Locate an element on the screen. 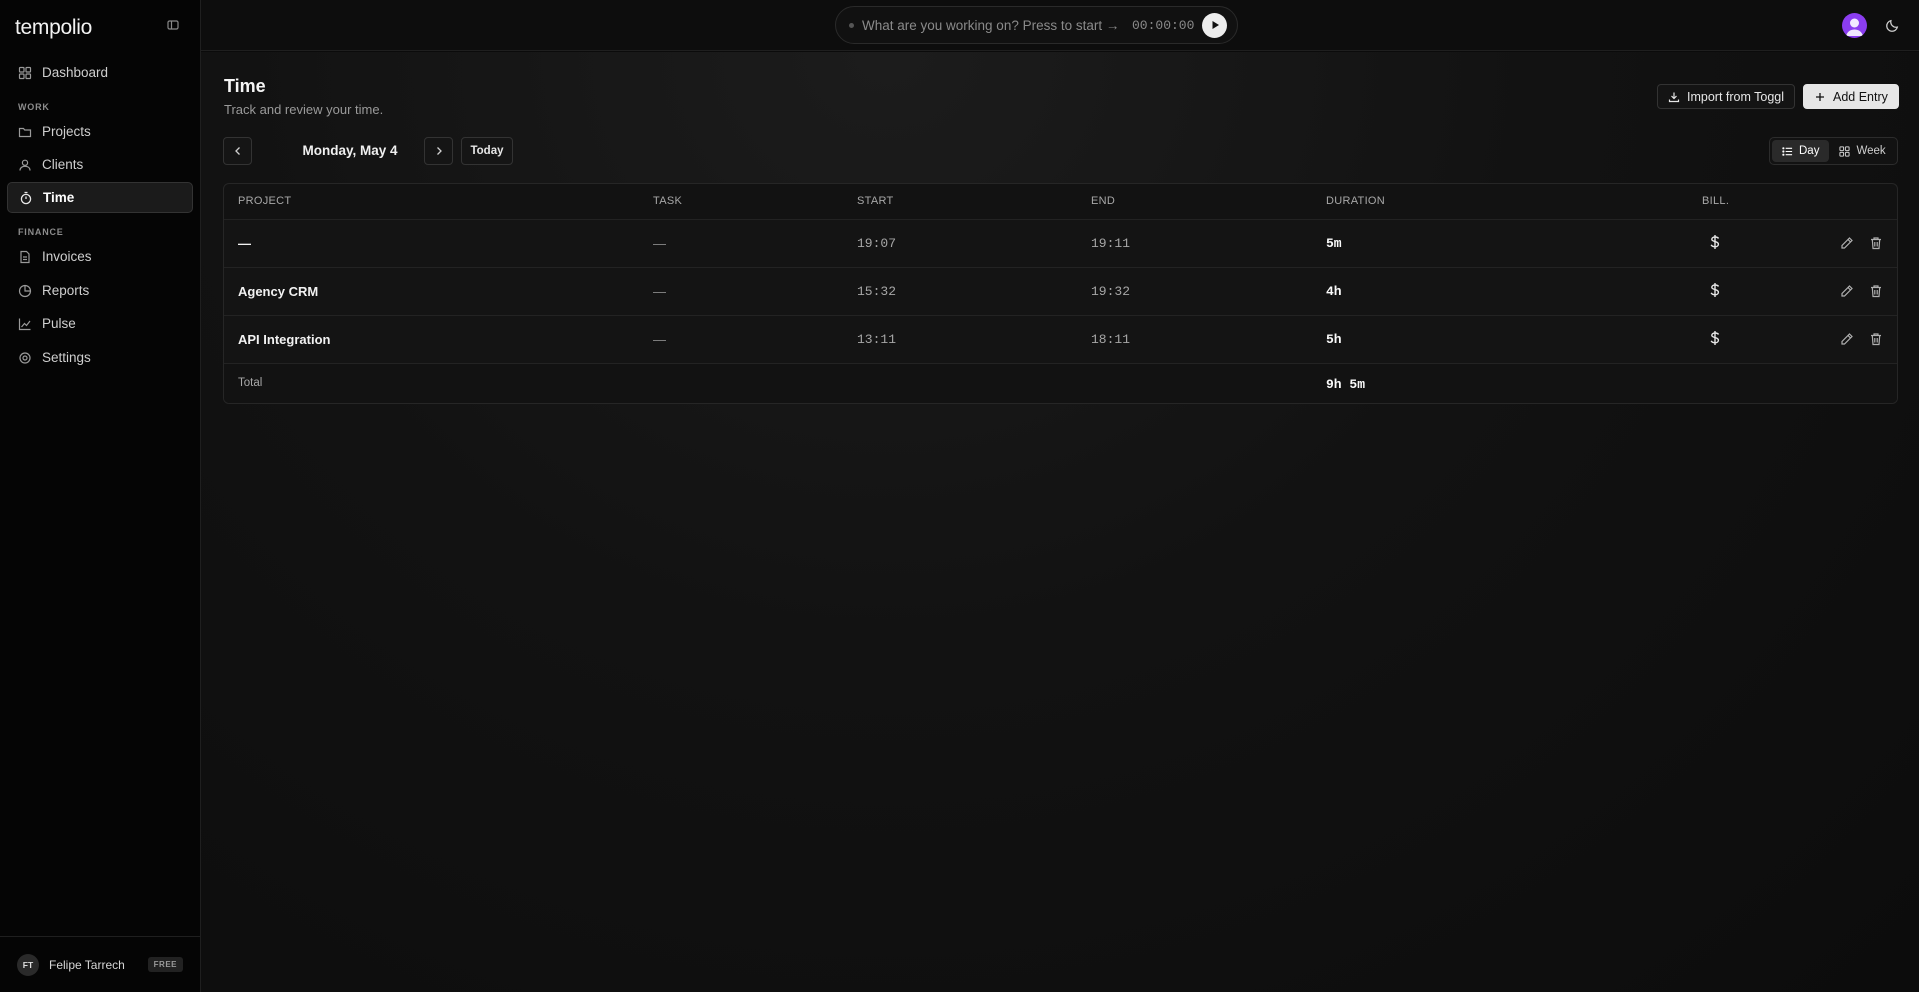 The image size is (1919, 992). total-label: Total is located at coordinates (250, 383).